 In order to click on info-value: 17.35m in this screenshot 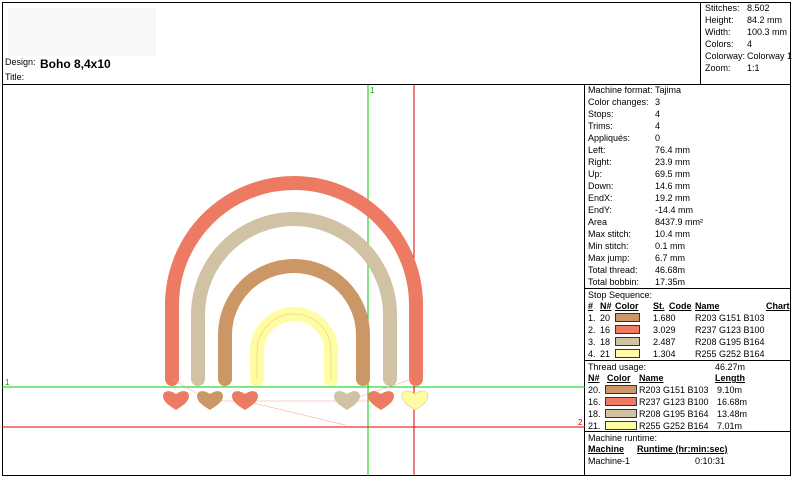, I will do `click(670, 282)`.